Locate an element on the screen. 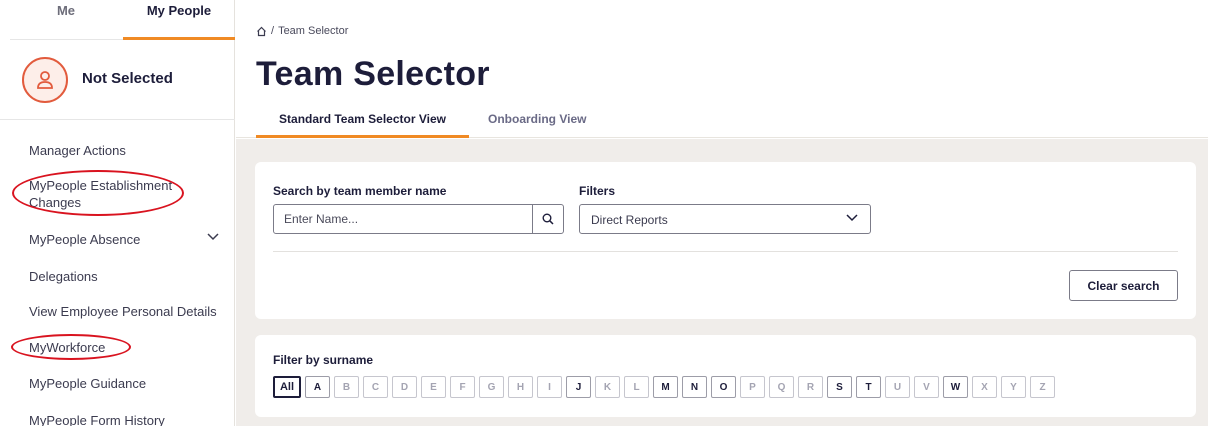 The image size is (1208, 426). filters-label: Filters is located at coordinates (597, 191).